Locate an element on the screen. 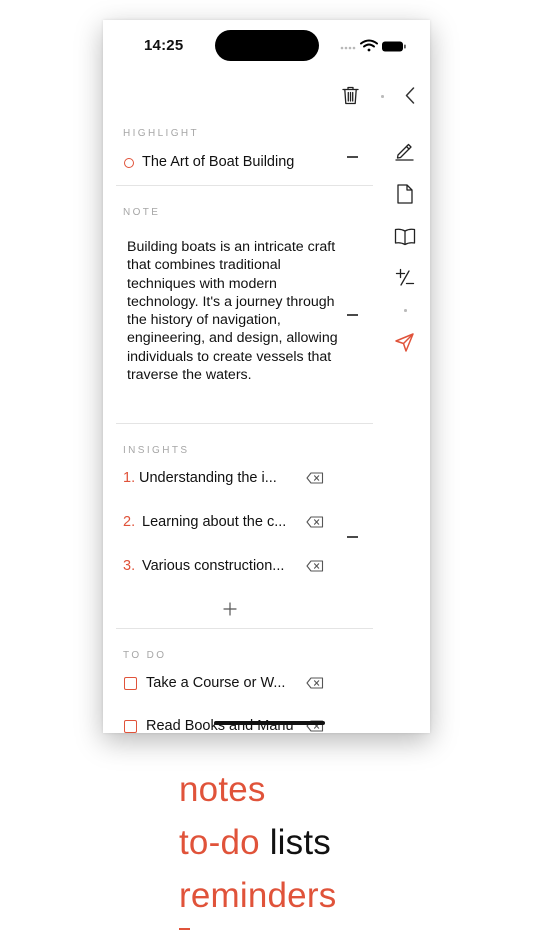  book-icon is located at coordinates (405, 237).